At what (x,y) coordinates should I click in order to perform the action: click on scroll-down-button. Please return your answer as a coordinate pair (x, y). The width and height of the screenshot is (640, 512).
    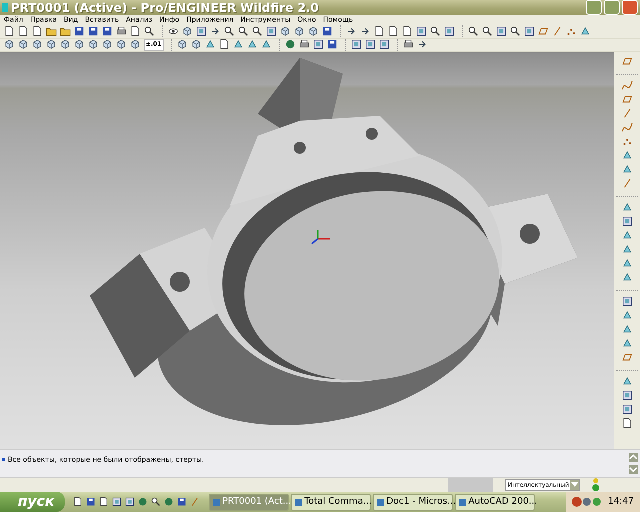
    Looking at the image, I should click on (633, 469).